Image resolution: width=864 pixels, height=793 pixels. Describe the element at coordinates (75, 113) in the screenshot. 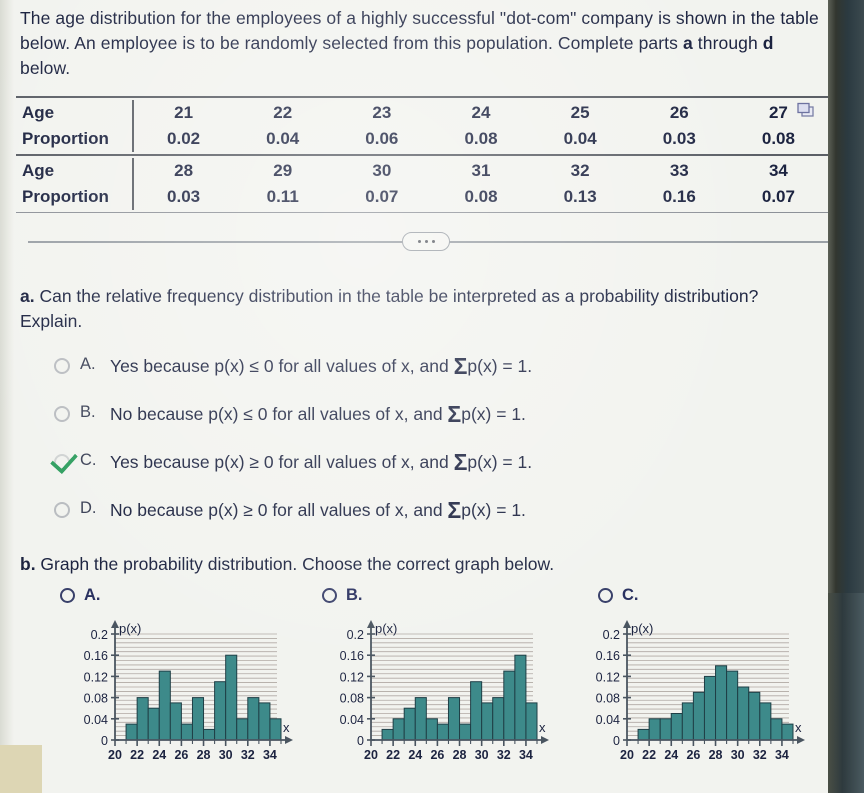

I see `table-header-age-top: Age` at that location.